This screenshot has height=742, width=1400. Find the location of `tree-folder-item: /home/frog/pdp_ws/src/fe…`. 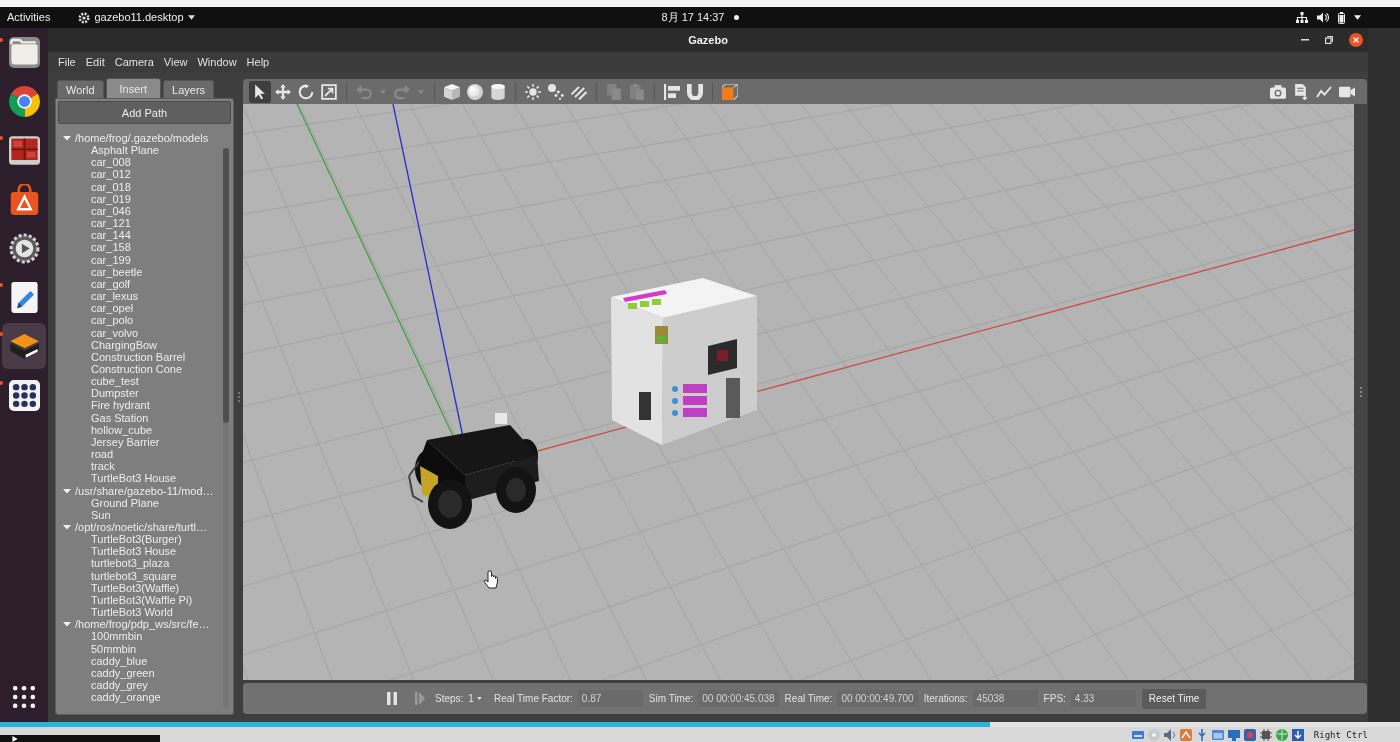

tree-folder-item: /home/frog/pdp_ws/src/fe… is located at coordinates (133, 624).